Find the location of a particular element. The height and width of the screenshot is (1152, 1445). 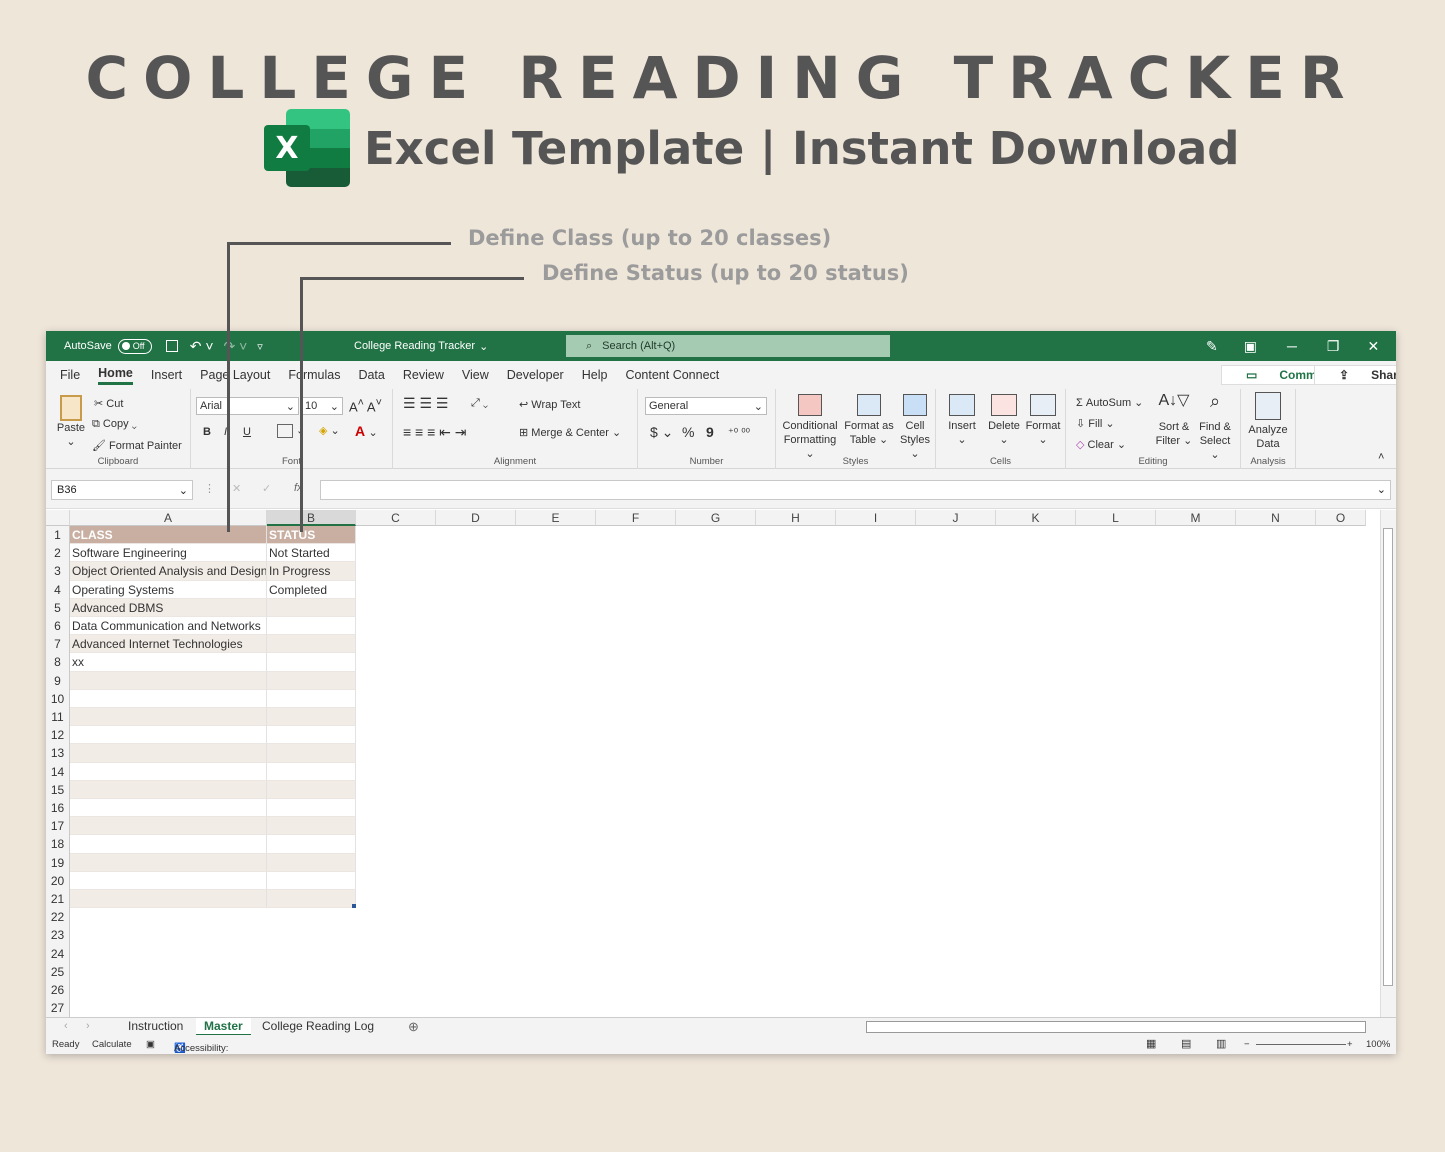

row-header-25: 25 is located at coordinates (58, 971).